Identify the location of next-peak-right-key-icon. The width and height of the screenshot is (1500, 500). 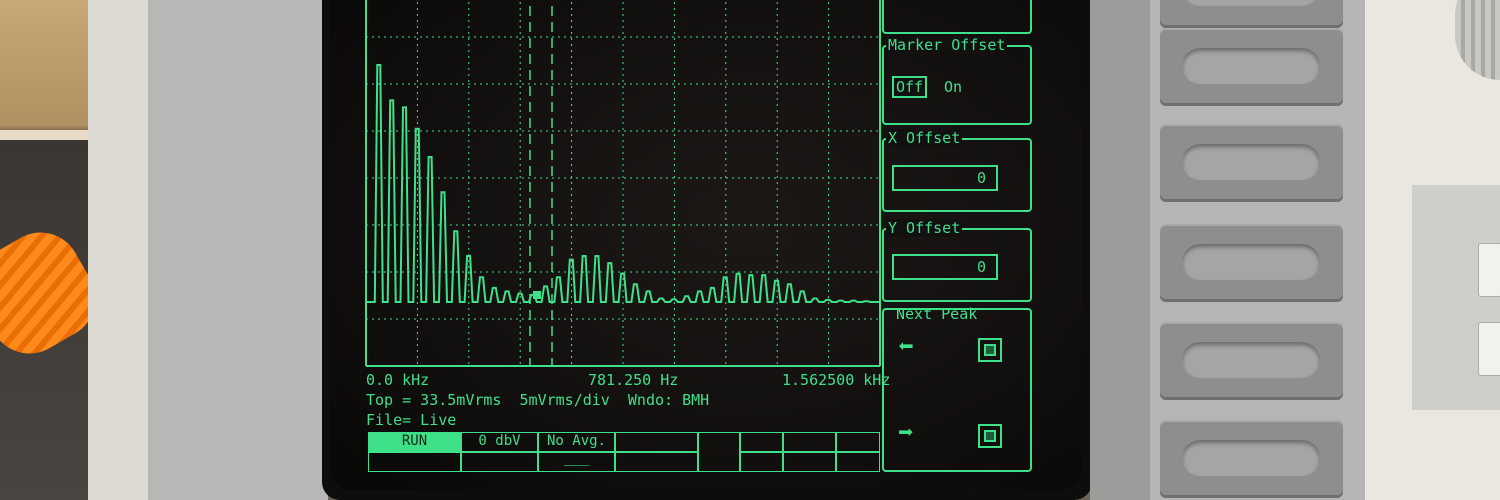
(990, 436).